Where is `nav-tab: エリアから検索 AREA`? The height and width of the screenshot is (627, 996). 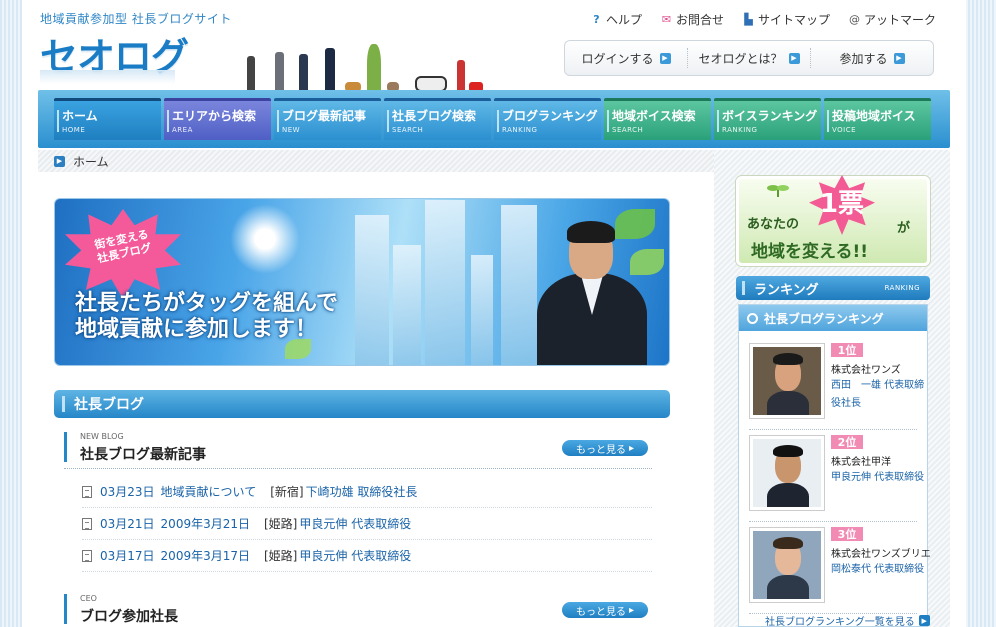
nav-tab: エリアから検索 AREA is located at coordinates (217, 119).